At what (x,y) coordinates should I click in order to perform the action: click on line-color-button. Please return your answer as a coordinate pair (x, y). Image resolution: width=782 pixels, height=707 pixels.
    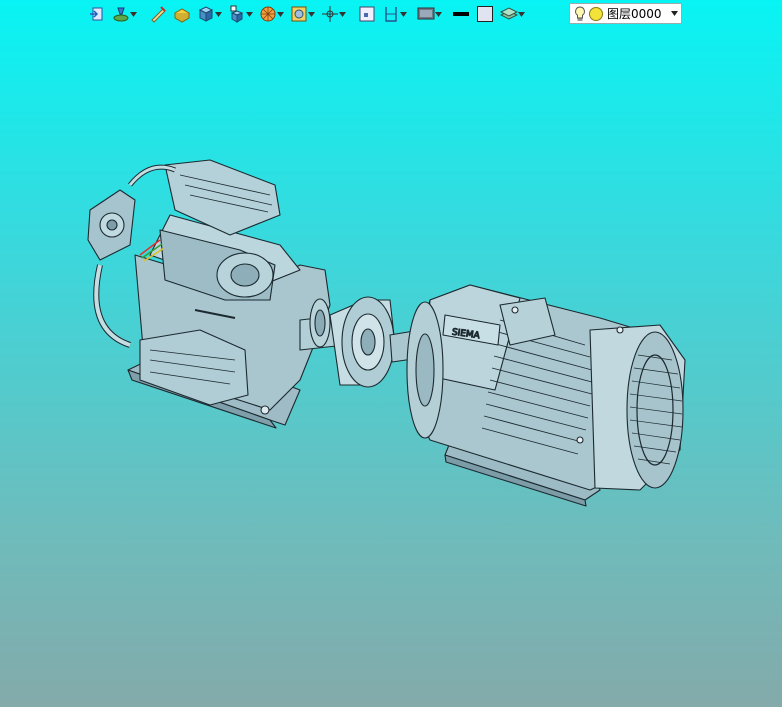
    Looking at the image, I should click on (461, 14).